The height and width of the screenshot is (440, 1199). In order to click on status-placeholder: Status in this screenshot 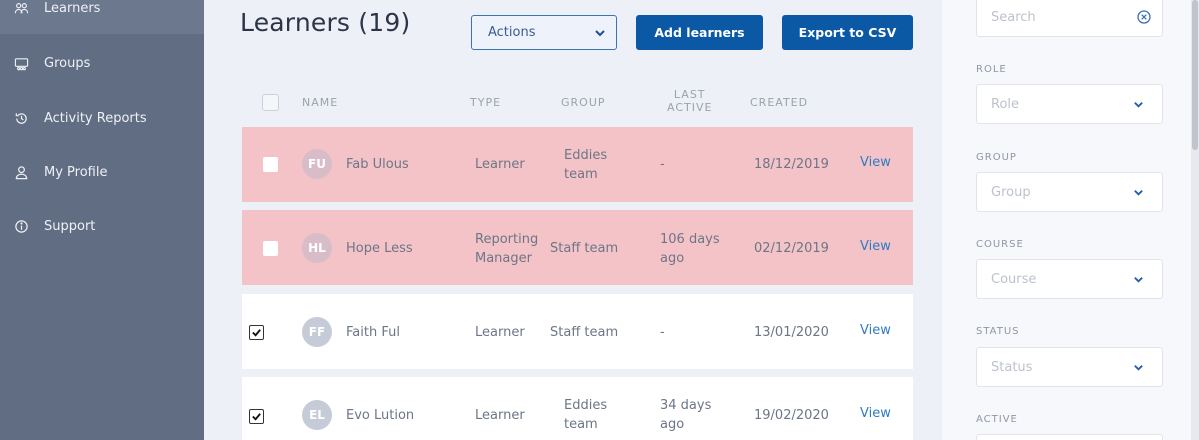, I will do `click(1012, 367)`.